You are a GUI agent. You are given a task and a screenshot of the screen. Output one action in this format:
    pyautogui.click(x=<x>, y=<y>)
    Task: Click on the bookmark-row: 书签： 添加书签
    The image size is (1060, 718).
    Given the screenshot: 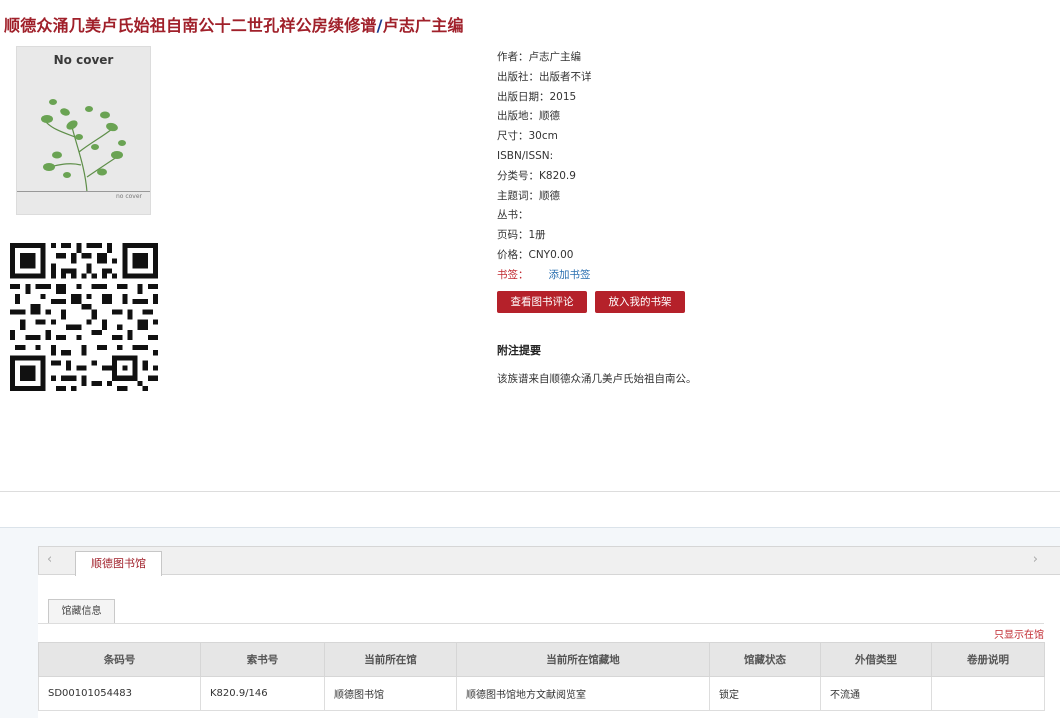 What is the action you would take?
    pyautogui.click(x=697, y=276)
    